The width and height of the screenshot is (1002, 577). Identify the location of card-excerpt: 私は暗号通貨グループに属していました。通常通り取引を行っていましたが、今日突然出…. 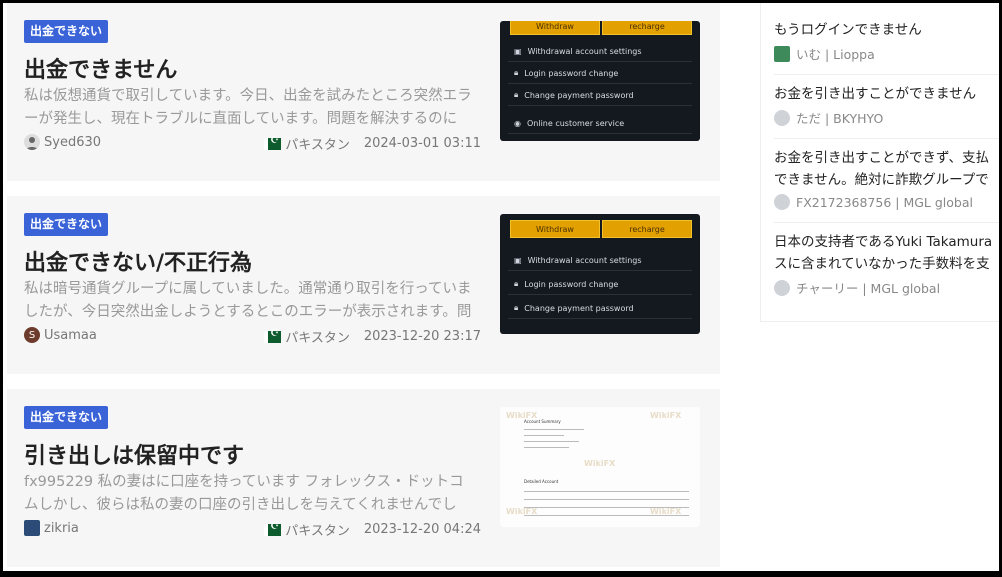
(248, 300).